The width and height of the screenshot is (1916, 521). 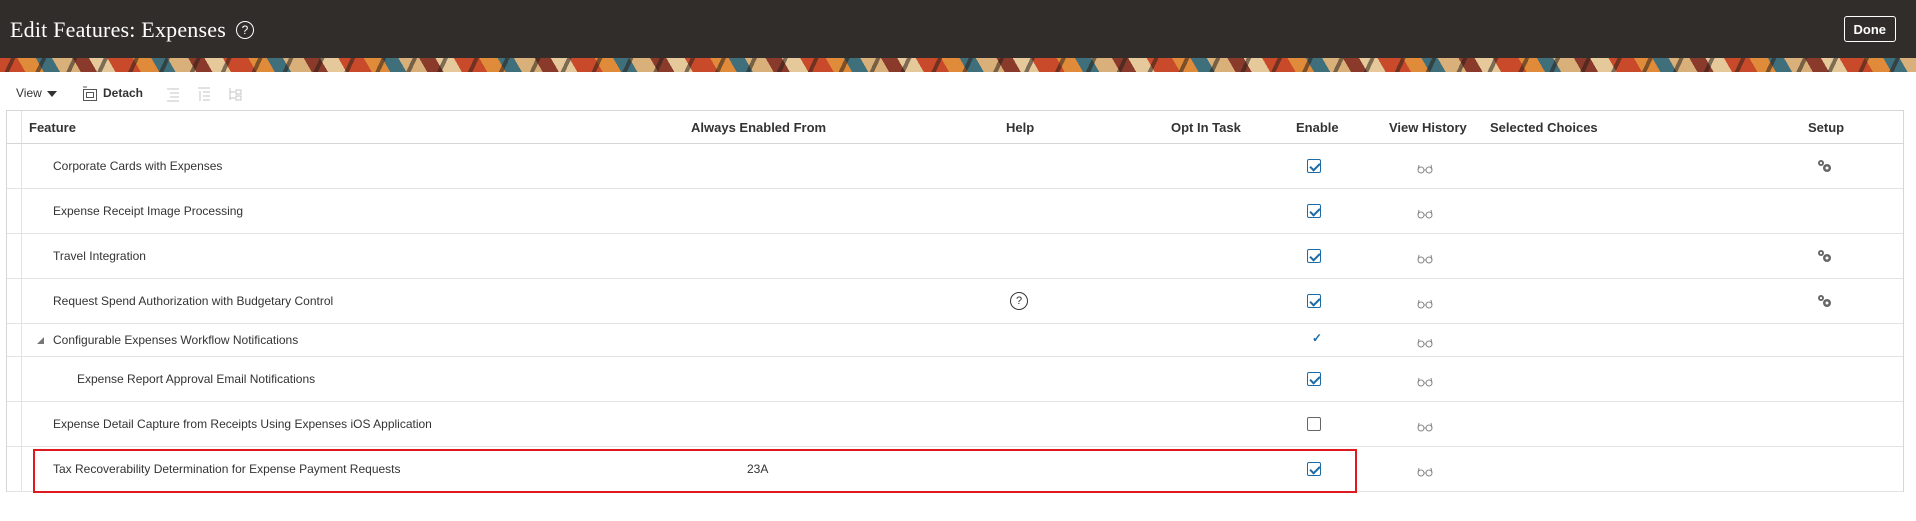 I want to click on view-menu-label: View, so click(x=29, y=93).